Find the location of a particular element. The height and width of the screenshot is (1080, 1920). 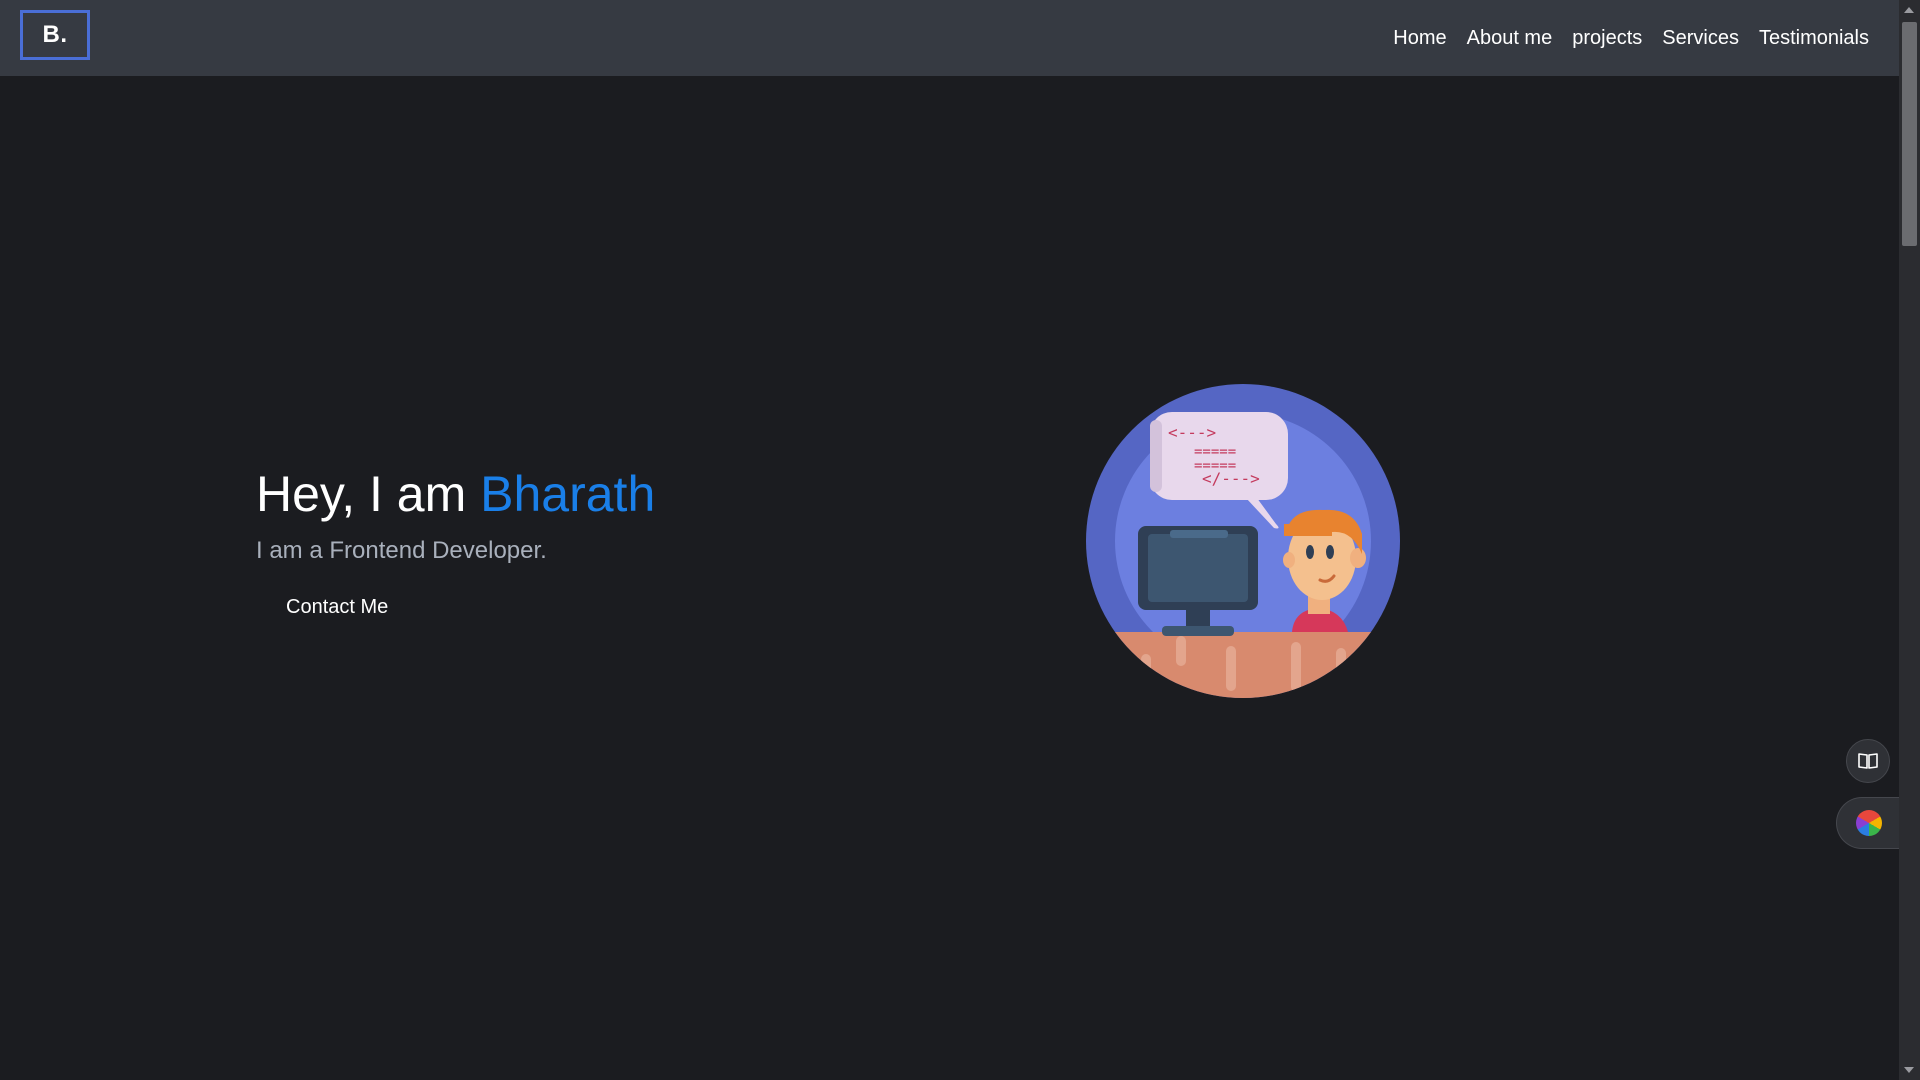

color-palette-icon is located at coordinates (1868, 823).